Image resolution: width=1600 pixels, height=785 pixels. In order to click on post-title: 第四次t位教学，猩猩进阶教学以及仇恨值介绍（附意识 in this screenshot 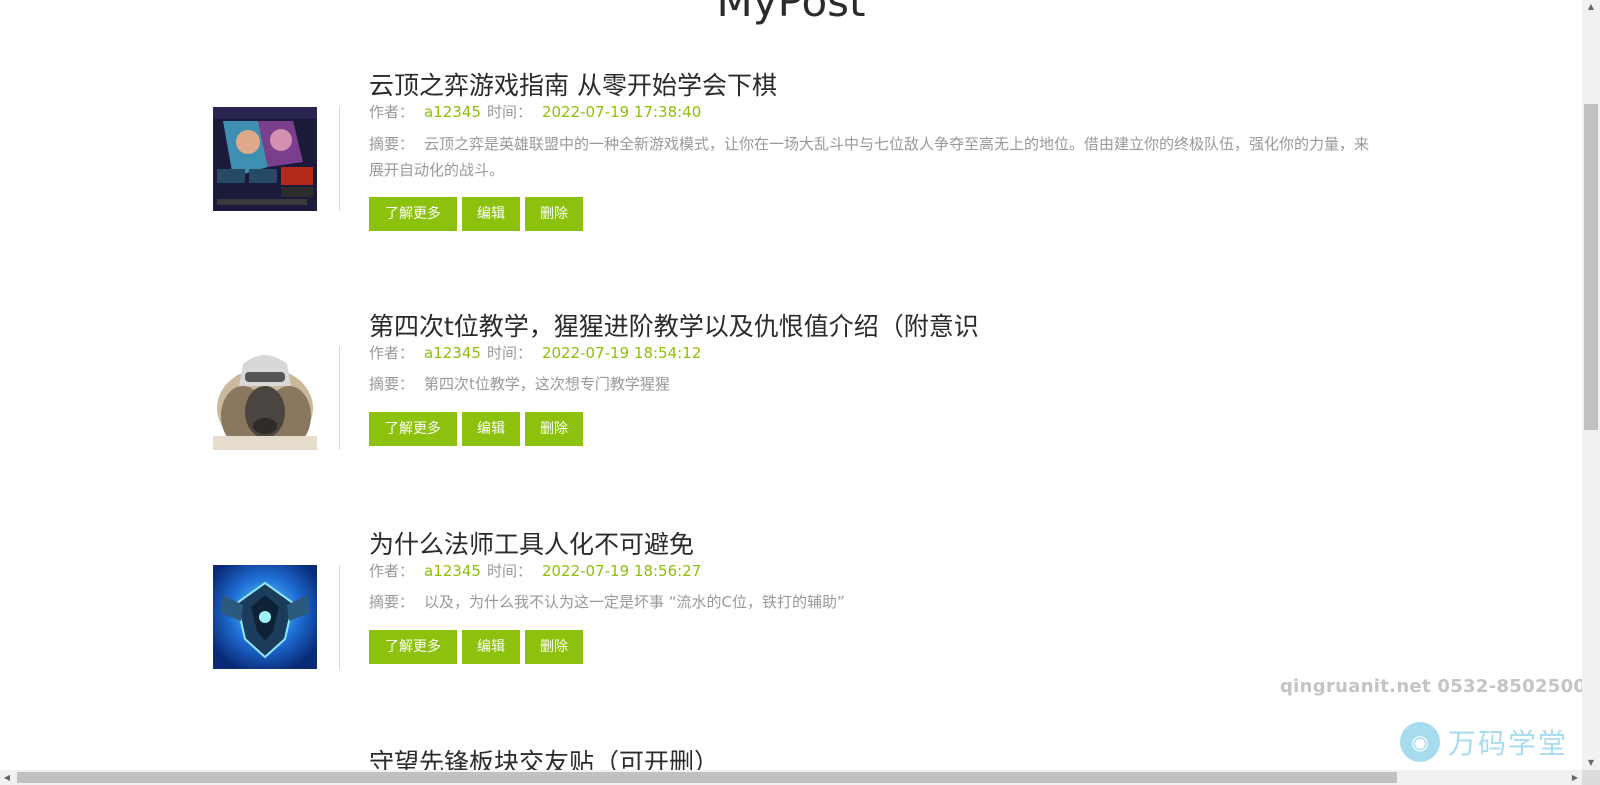, I will do `click(674, 327)`.